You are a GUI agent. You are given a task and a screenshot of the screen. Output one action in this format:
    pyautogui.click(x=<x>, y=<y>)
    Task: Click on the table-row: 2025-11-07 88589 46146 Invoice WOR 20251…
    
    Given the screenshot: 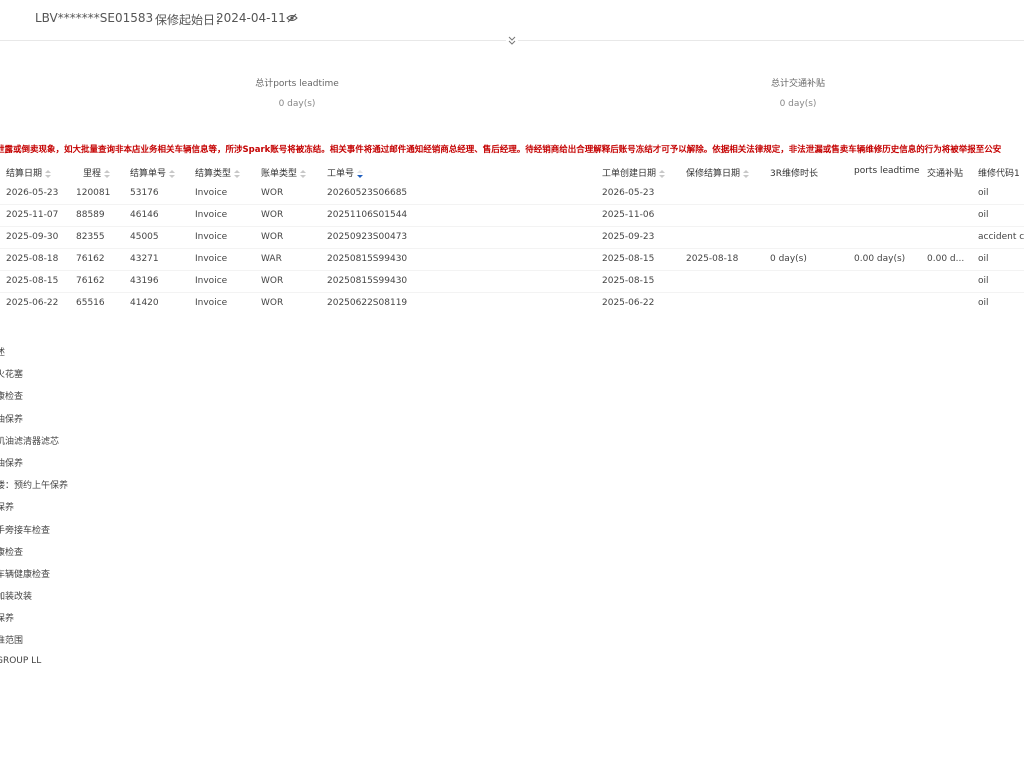 What is the action you would take?
    pyautogui.click(x=512, y=215)
    